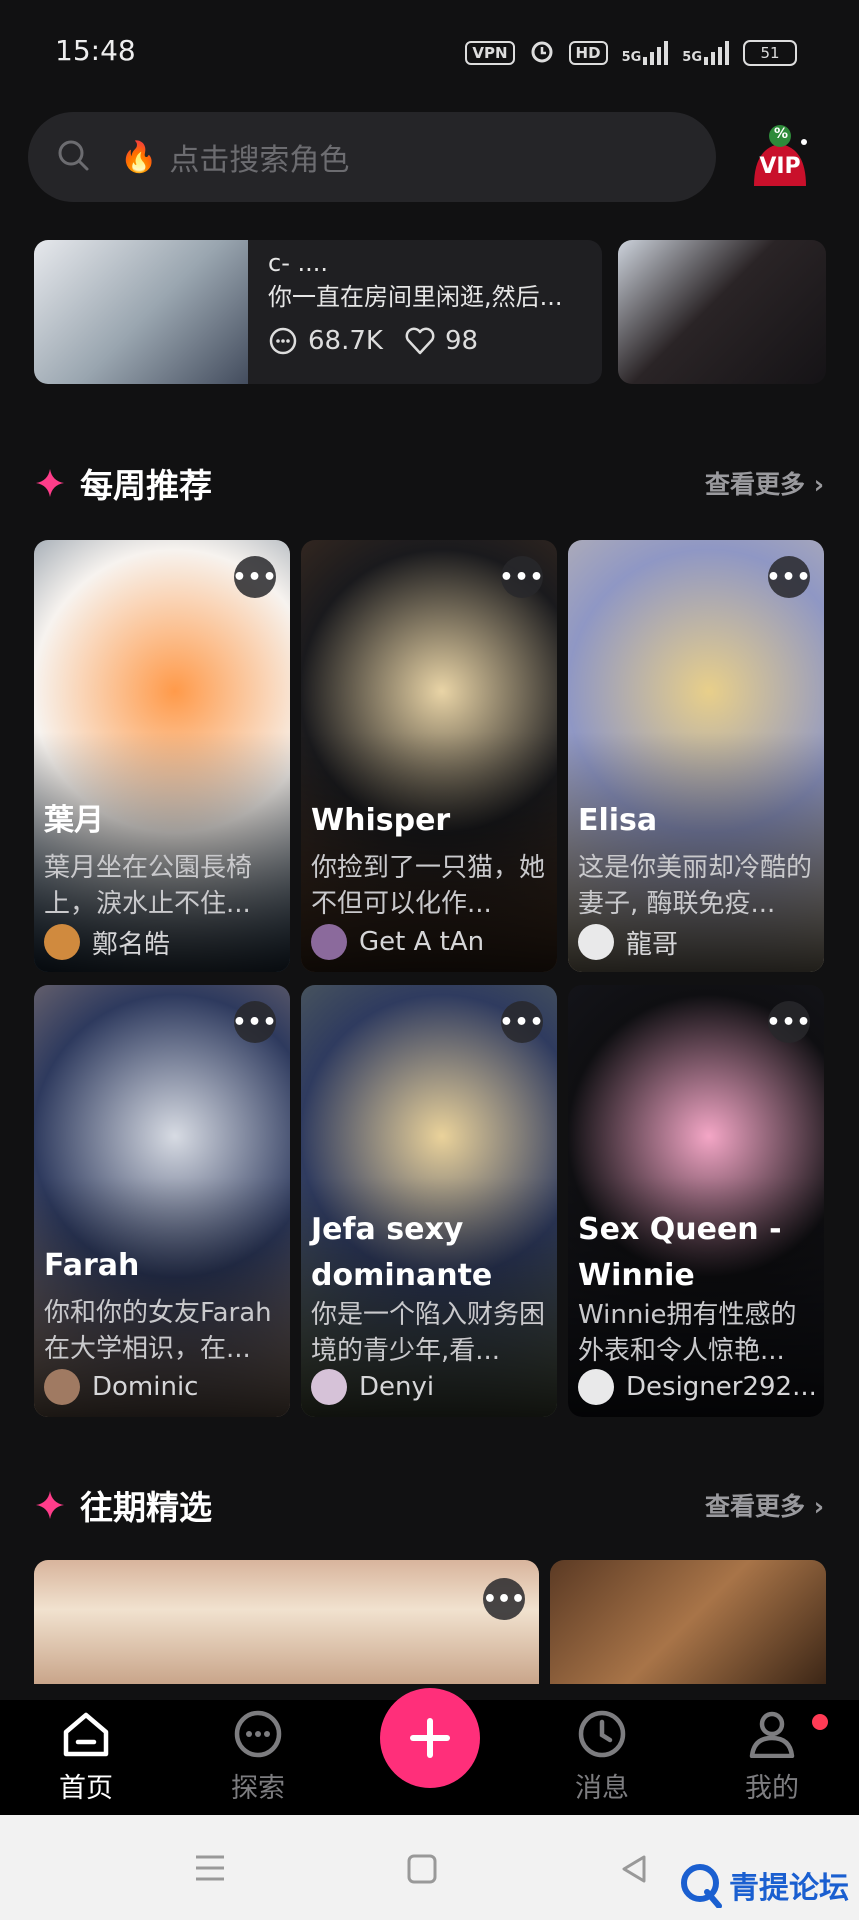  Describe the element at coordinates (123, 483) in the screenshot. I see `weekly-title: 每周推荐` at that location.